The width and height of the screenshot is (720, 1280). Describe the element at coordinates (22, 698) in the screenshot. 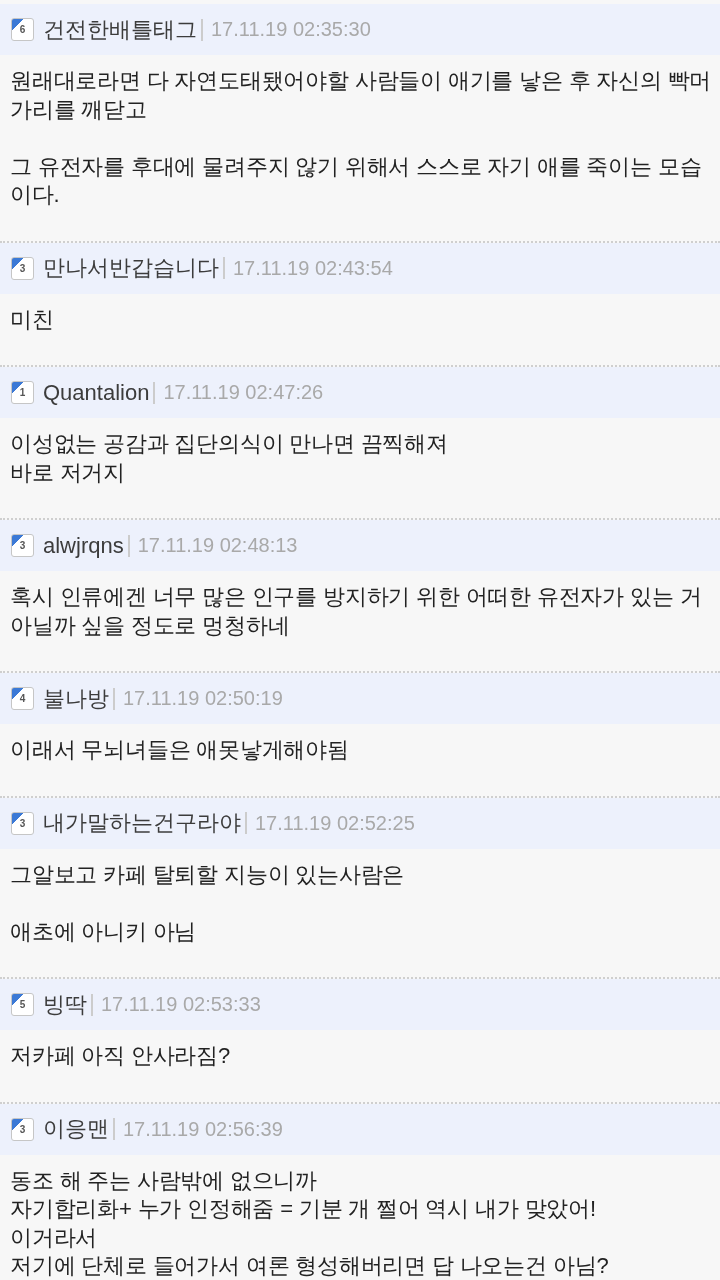

I see `rank-badge: 4` at that location.